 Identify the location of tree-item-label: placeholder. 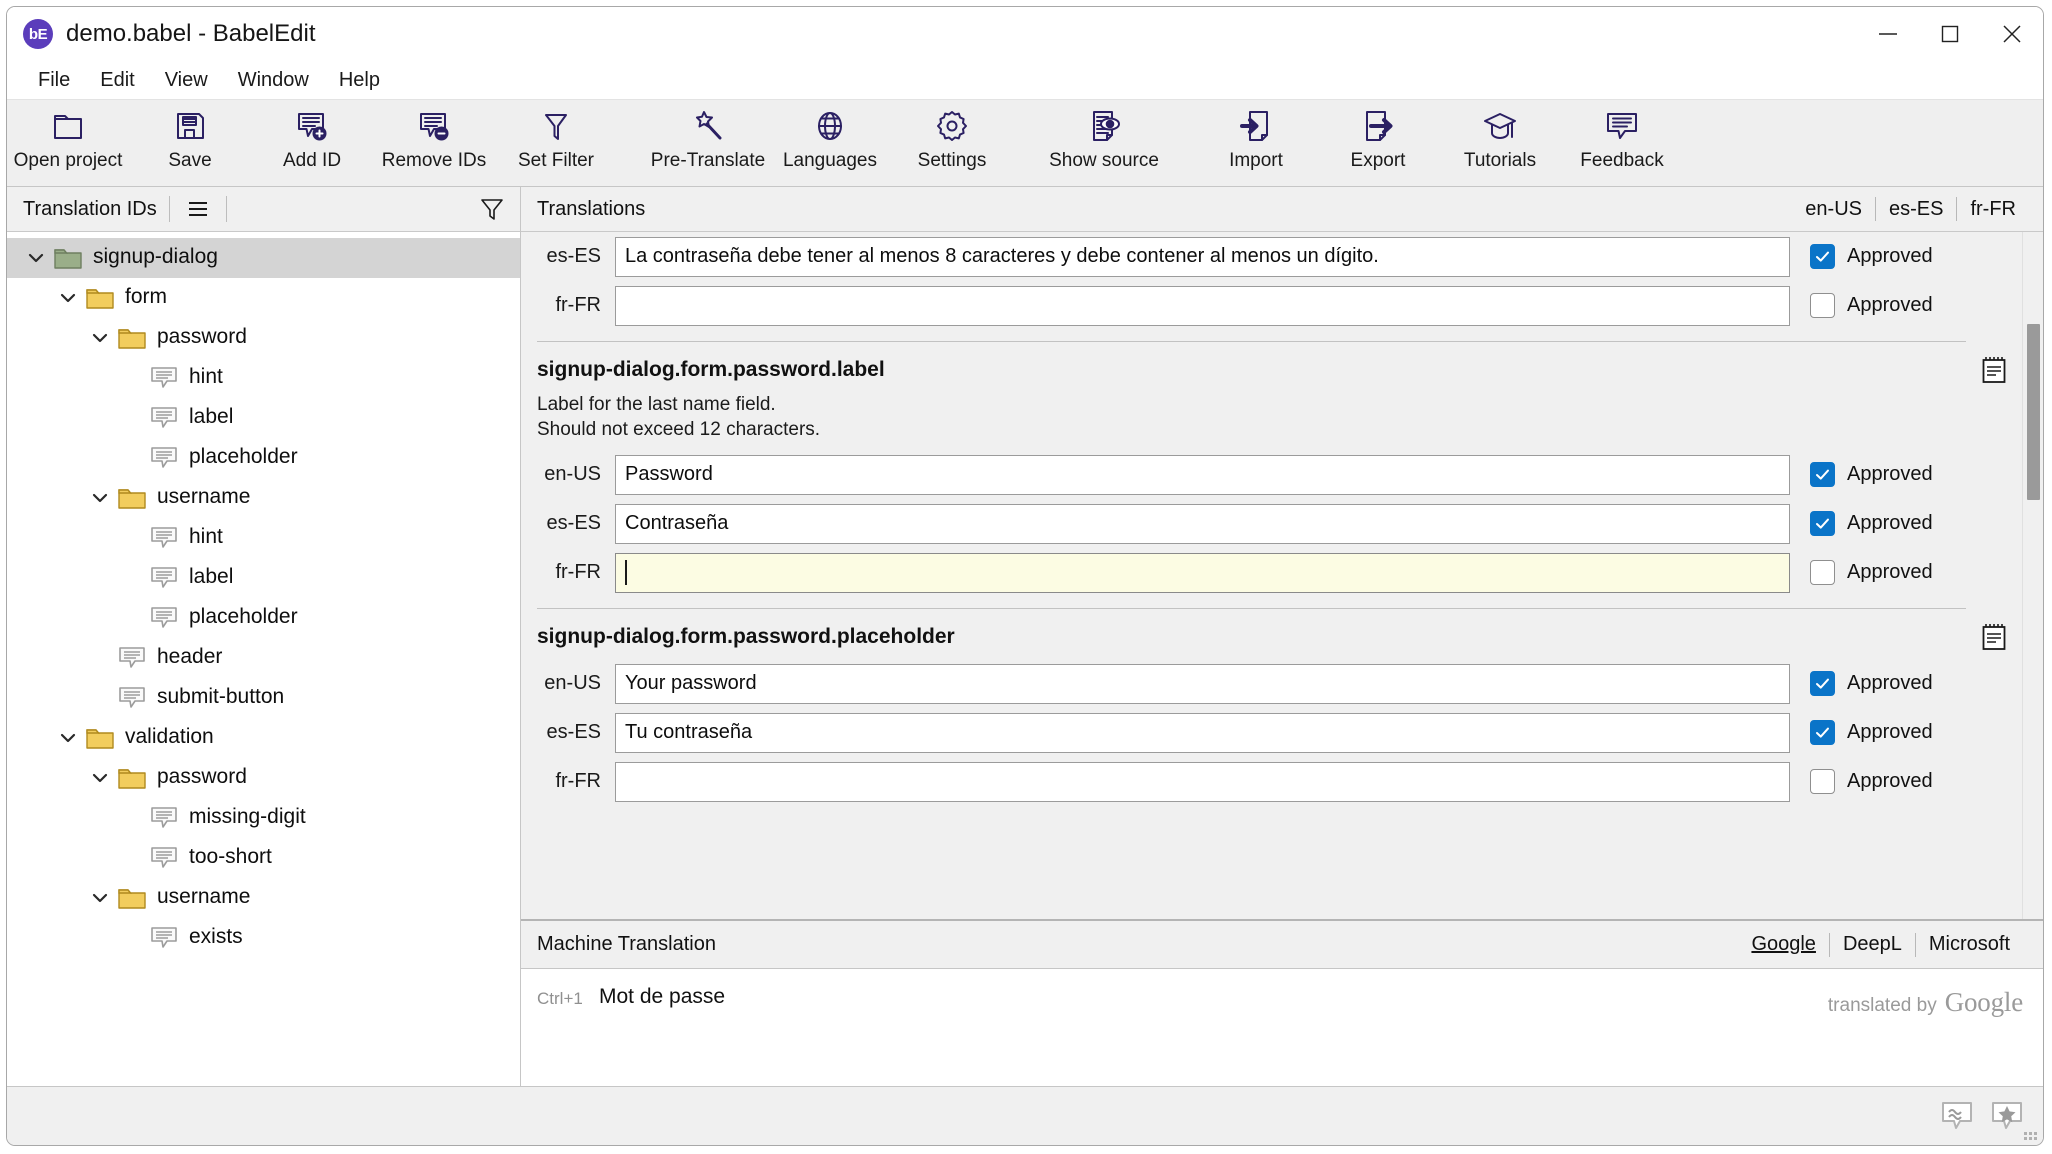
(243, 456).